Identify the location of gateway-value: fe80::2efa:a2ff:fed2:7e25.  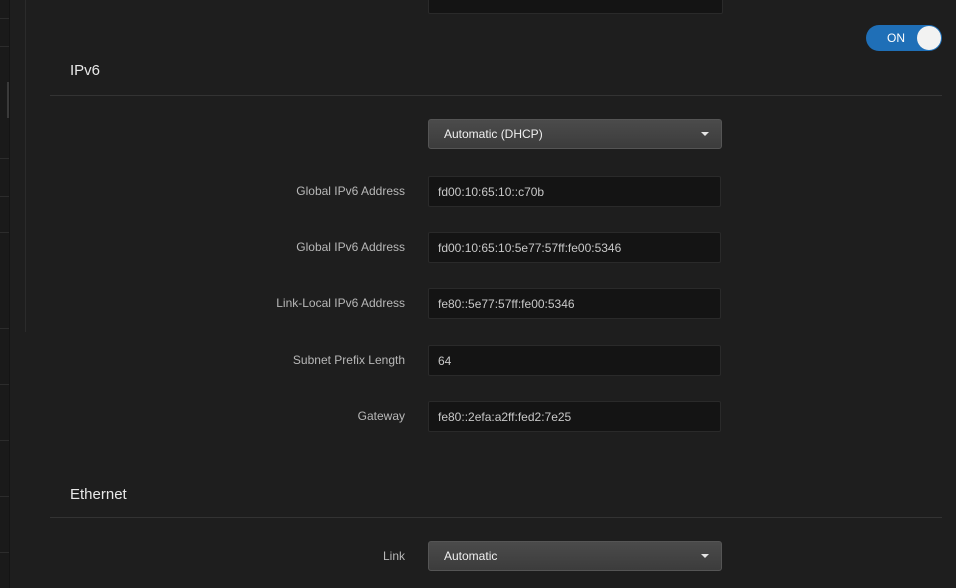
(505, 417).